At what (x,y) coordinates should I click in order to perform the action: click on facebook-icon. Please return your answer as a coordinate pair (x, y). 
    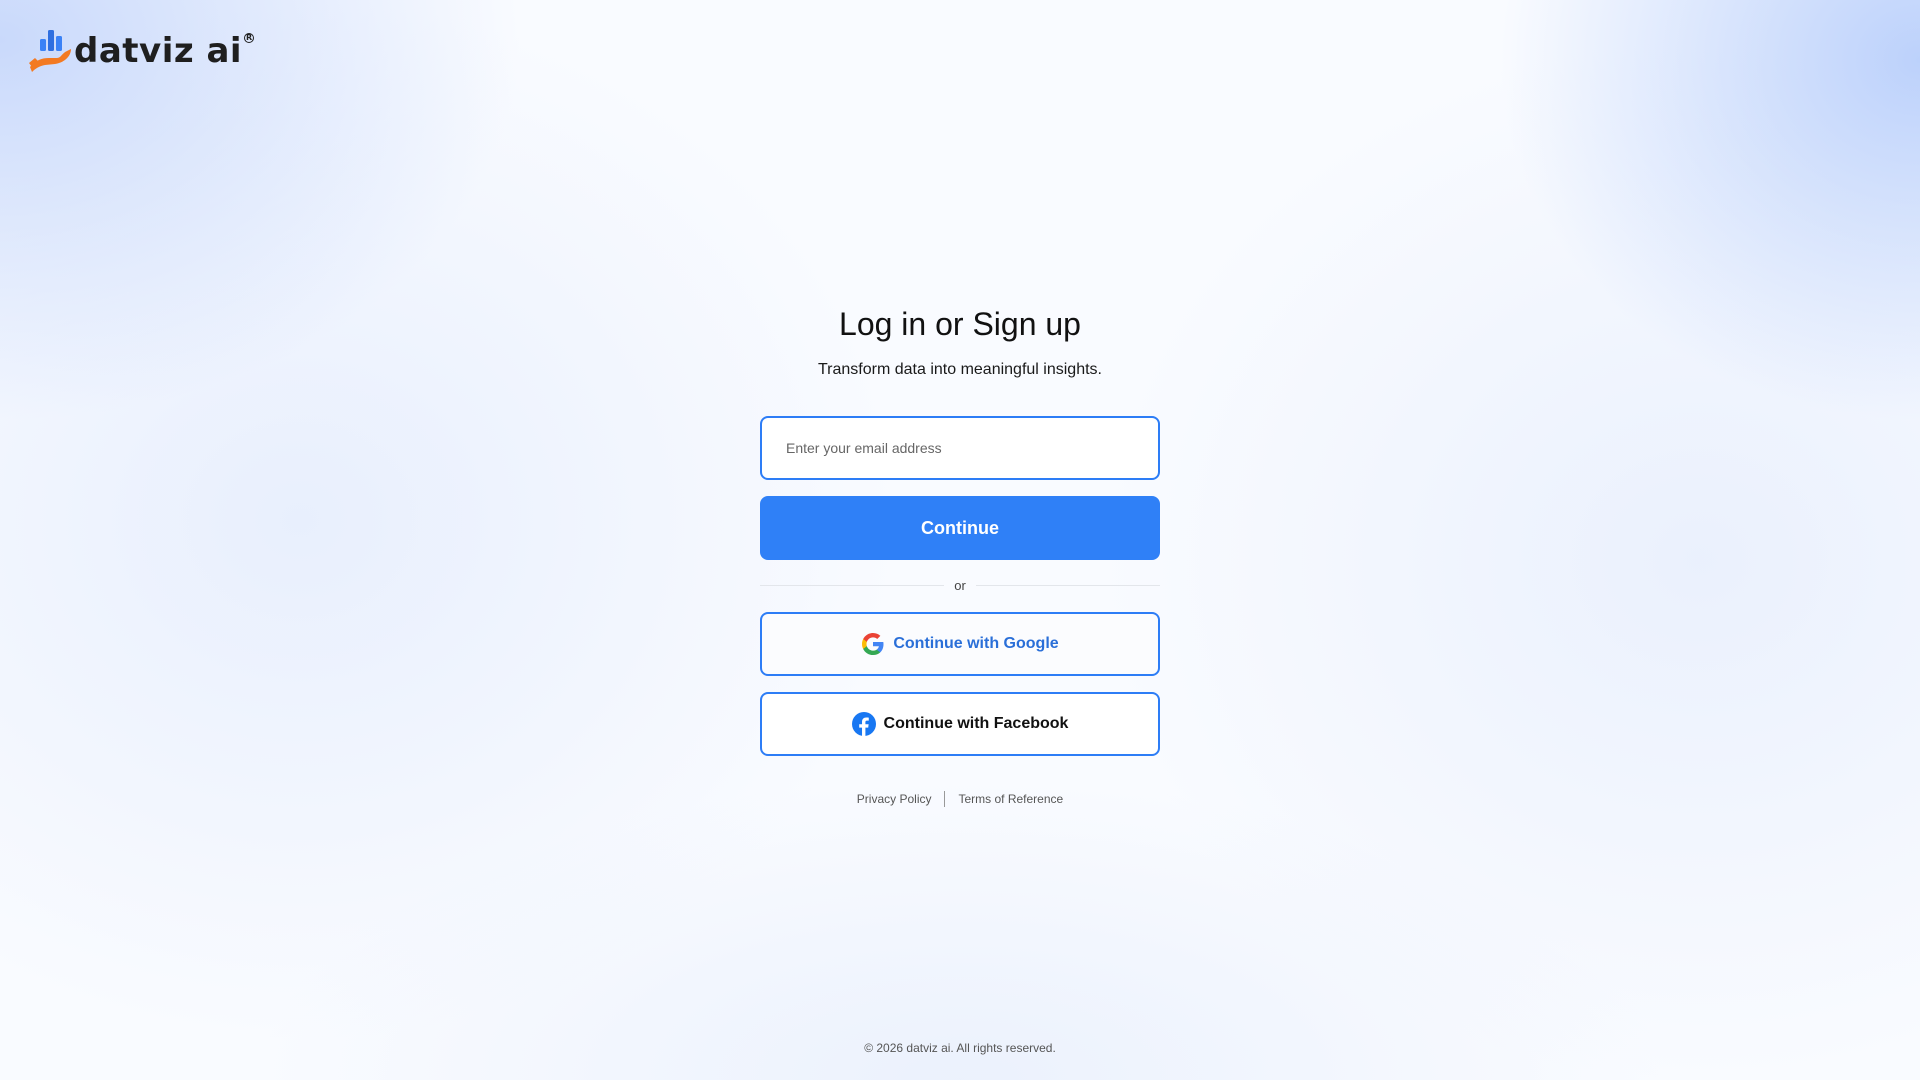
    Looking at the image, I should click on (863, 724).